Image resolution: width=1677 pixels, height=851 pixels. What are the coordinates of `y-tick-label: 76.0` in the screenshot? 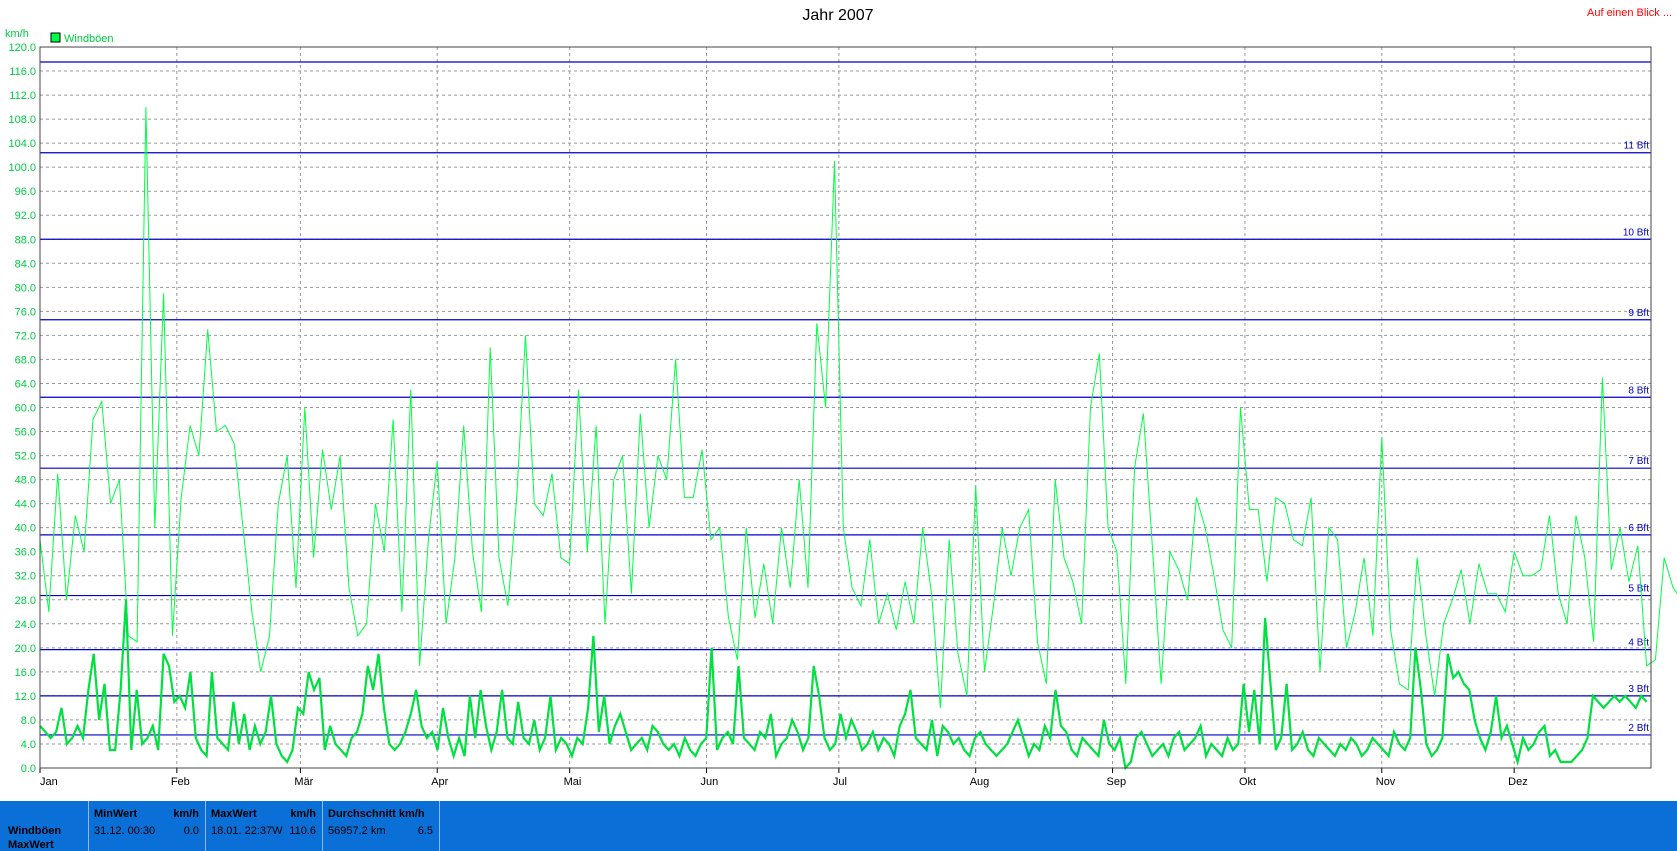 It's located at (25, 312).